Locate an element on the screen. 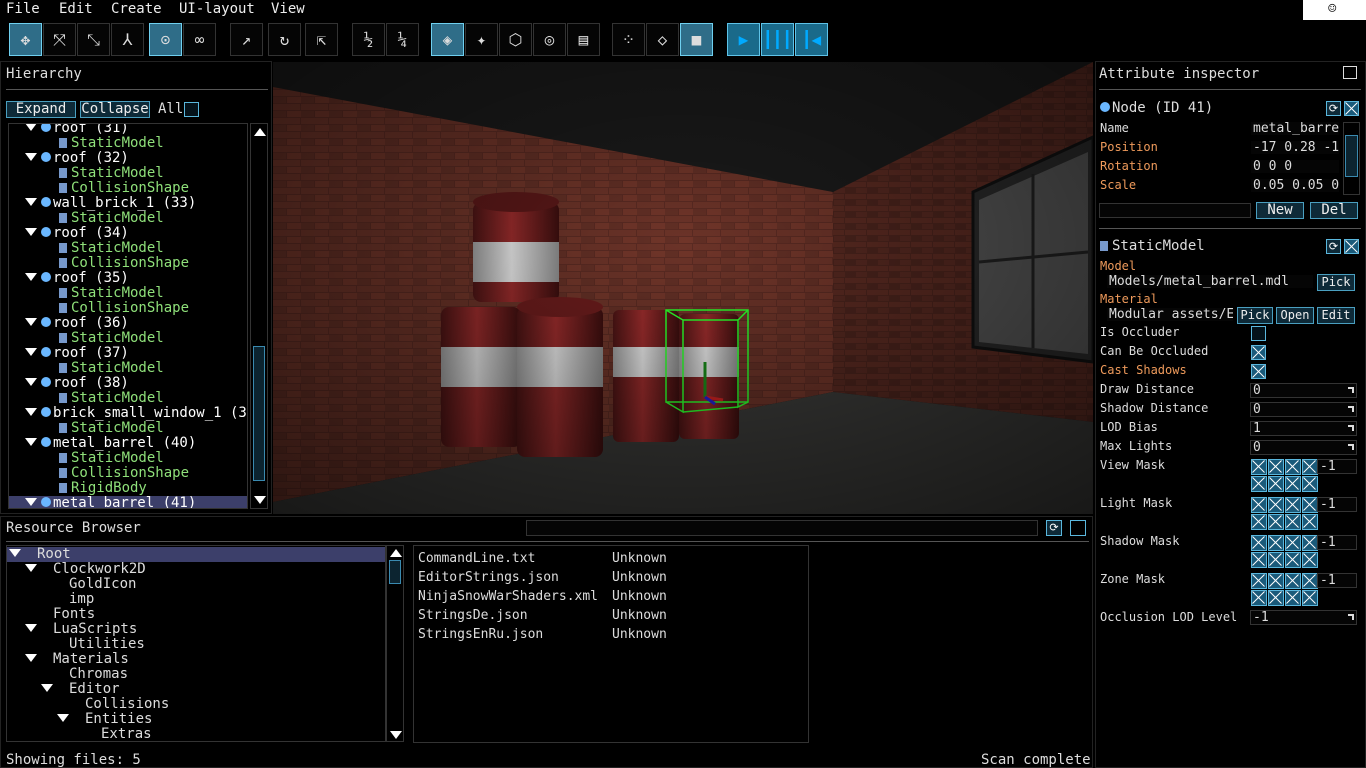 This screenshot has height=768, width=1366. resource-file-row: StringsDe.json Unknown is located at coordinates (542, 615).